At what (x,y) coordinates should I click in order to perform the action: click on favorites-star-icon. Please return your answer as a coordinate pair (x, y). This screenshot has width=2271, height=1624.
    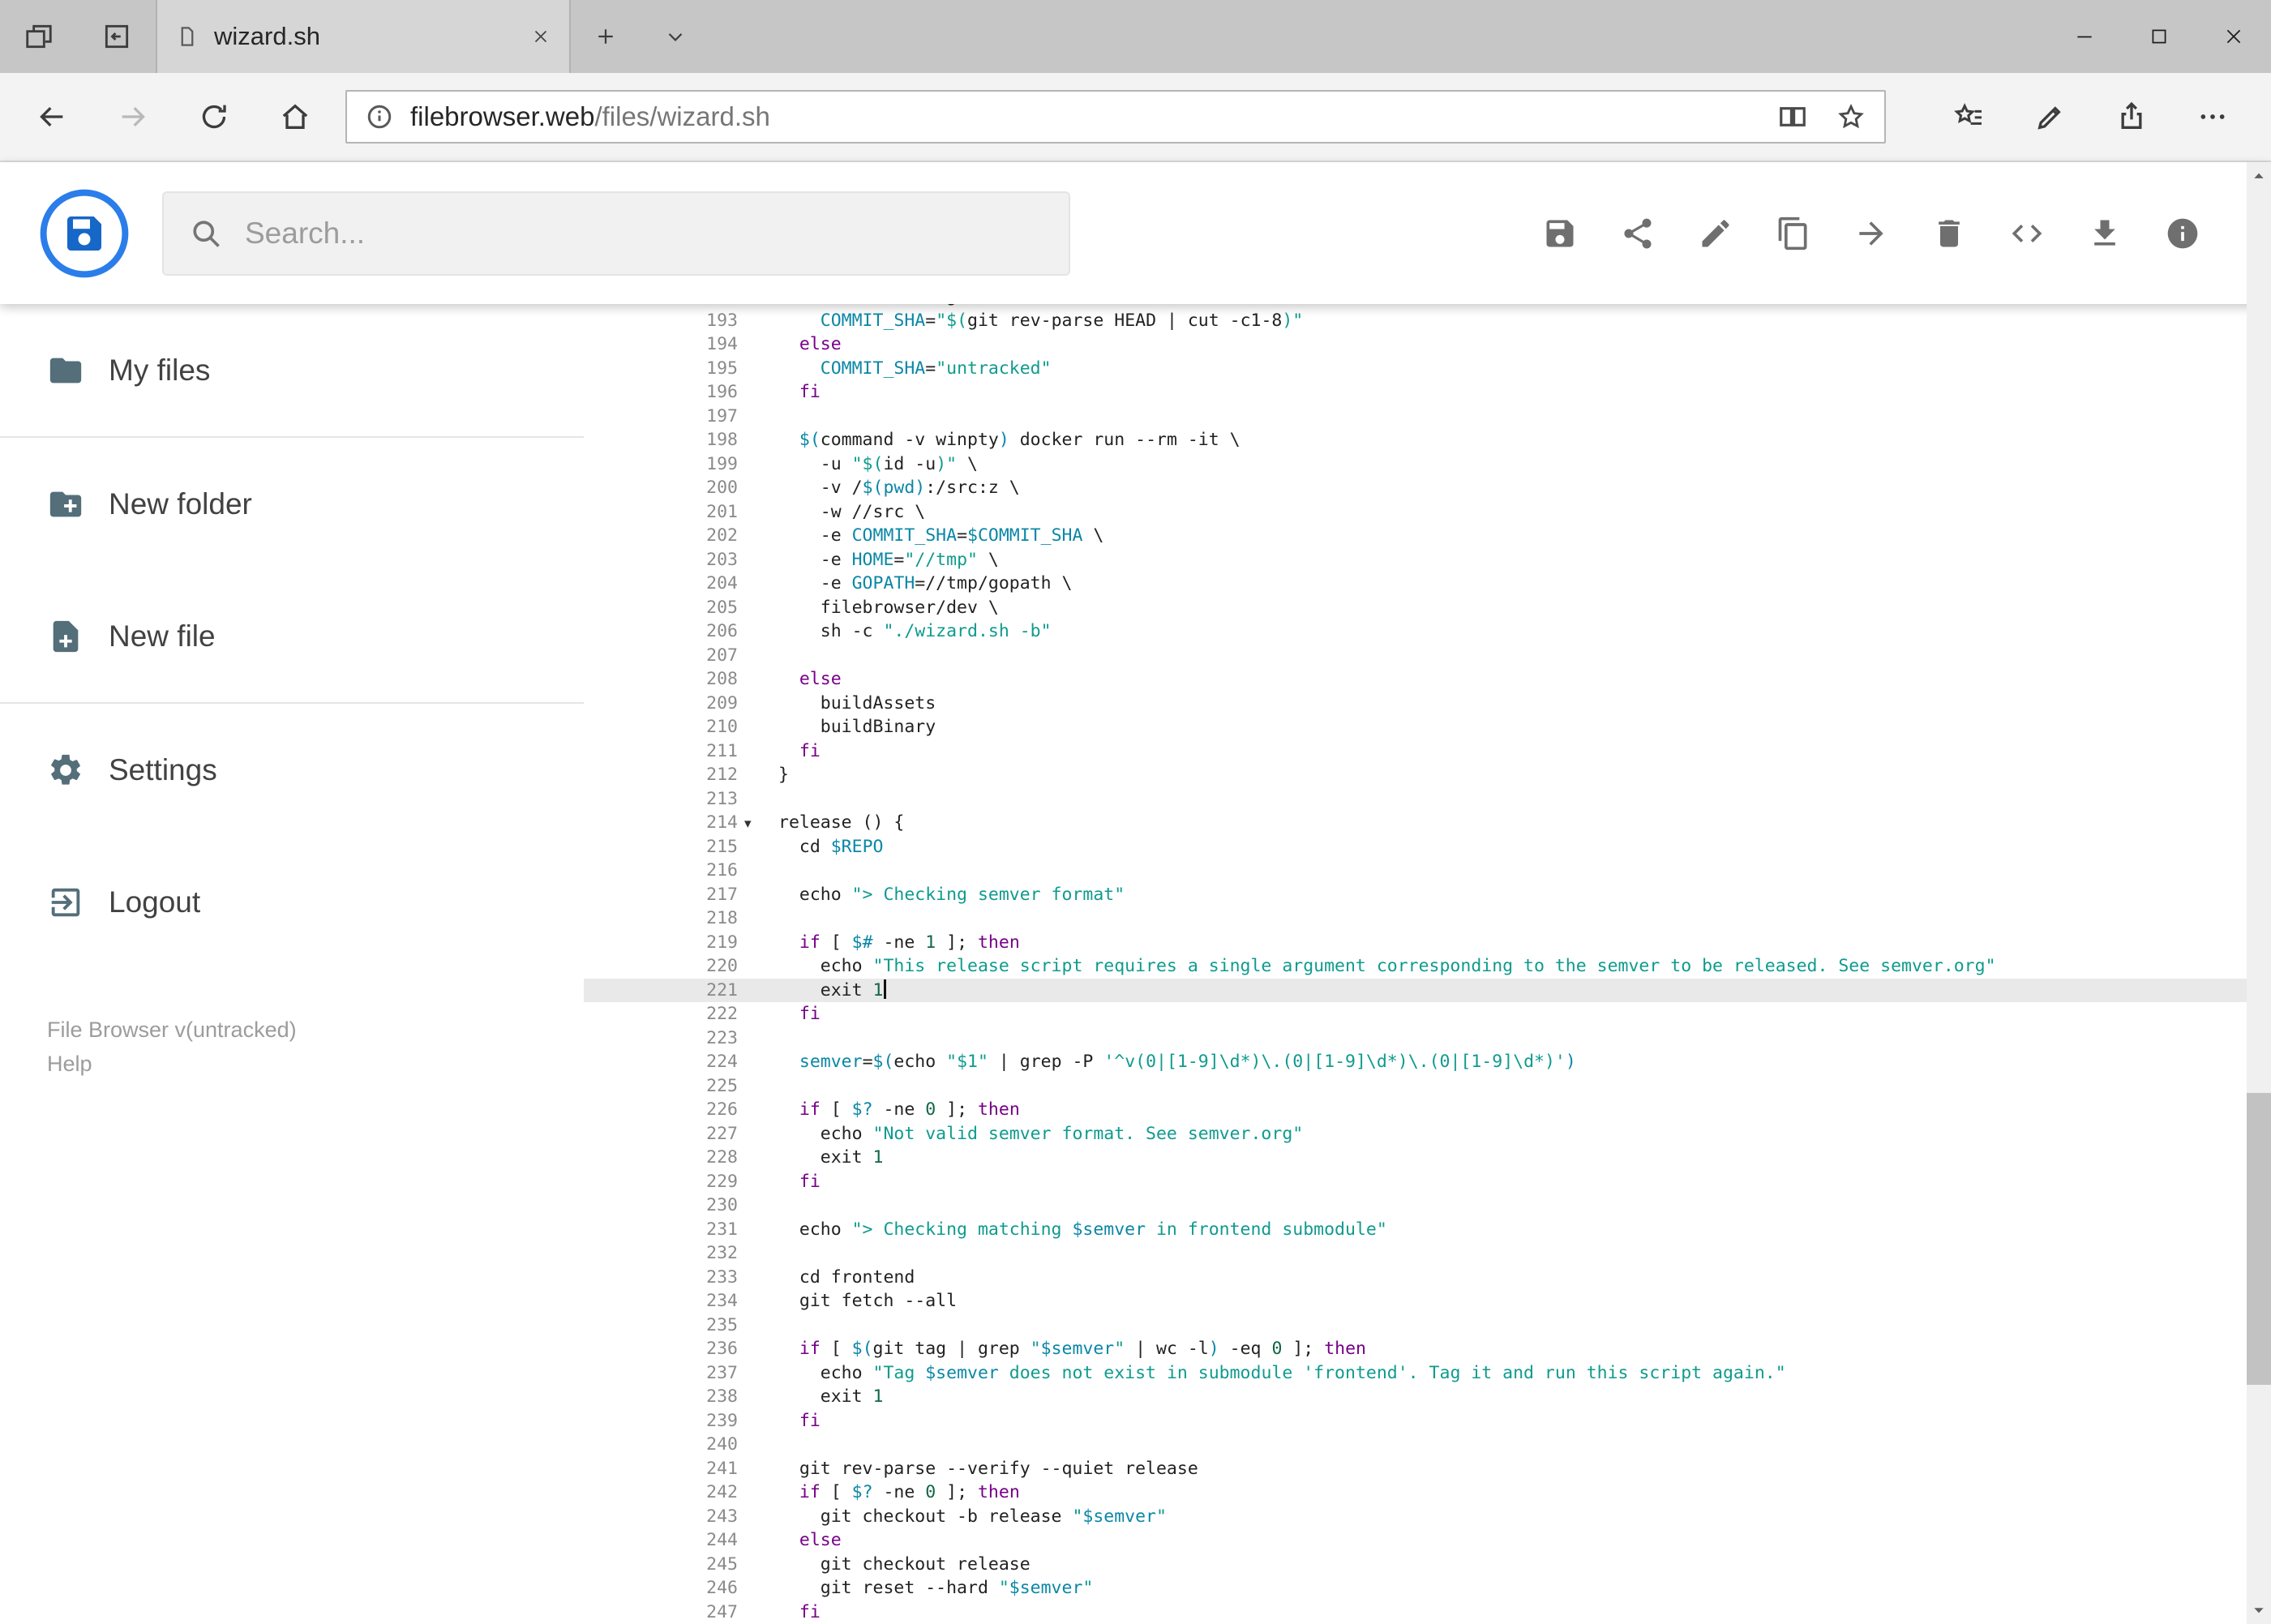
    Looking at the image, I should click on (1851, 117).